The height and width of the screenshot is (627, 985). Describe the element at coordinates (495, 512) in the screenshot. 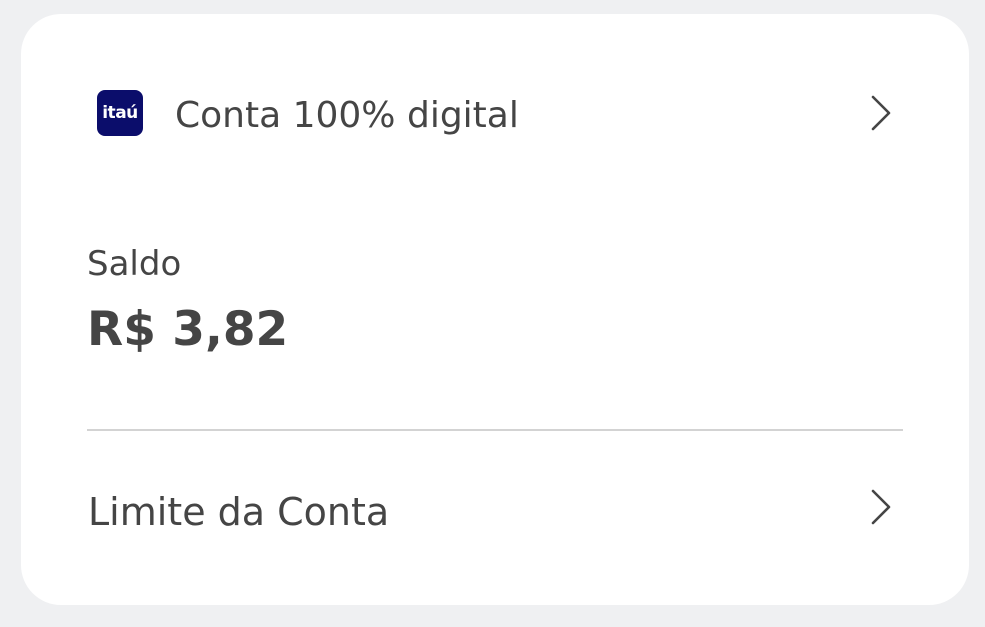

I see `account-limit-row: Limite da Conta` at that location.